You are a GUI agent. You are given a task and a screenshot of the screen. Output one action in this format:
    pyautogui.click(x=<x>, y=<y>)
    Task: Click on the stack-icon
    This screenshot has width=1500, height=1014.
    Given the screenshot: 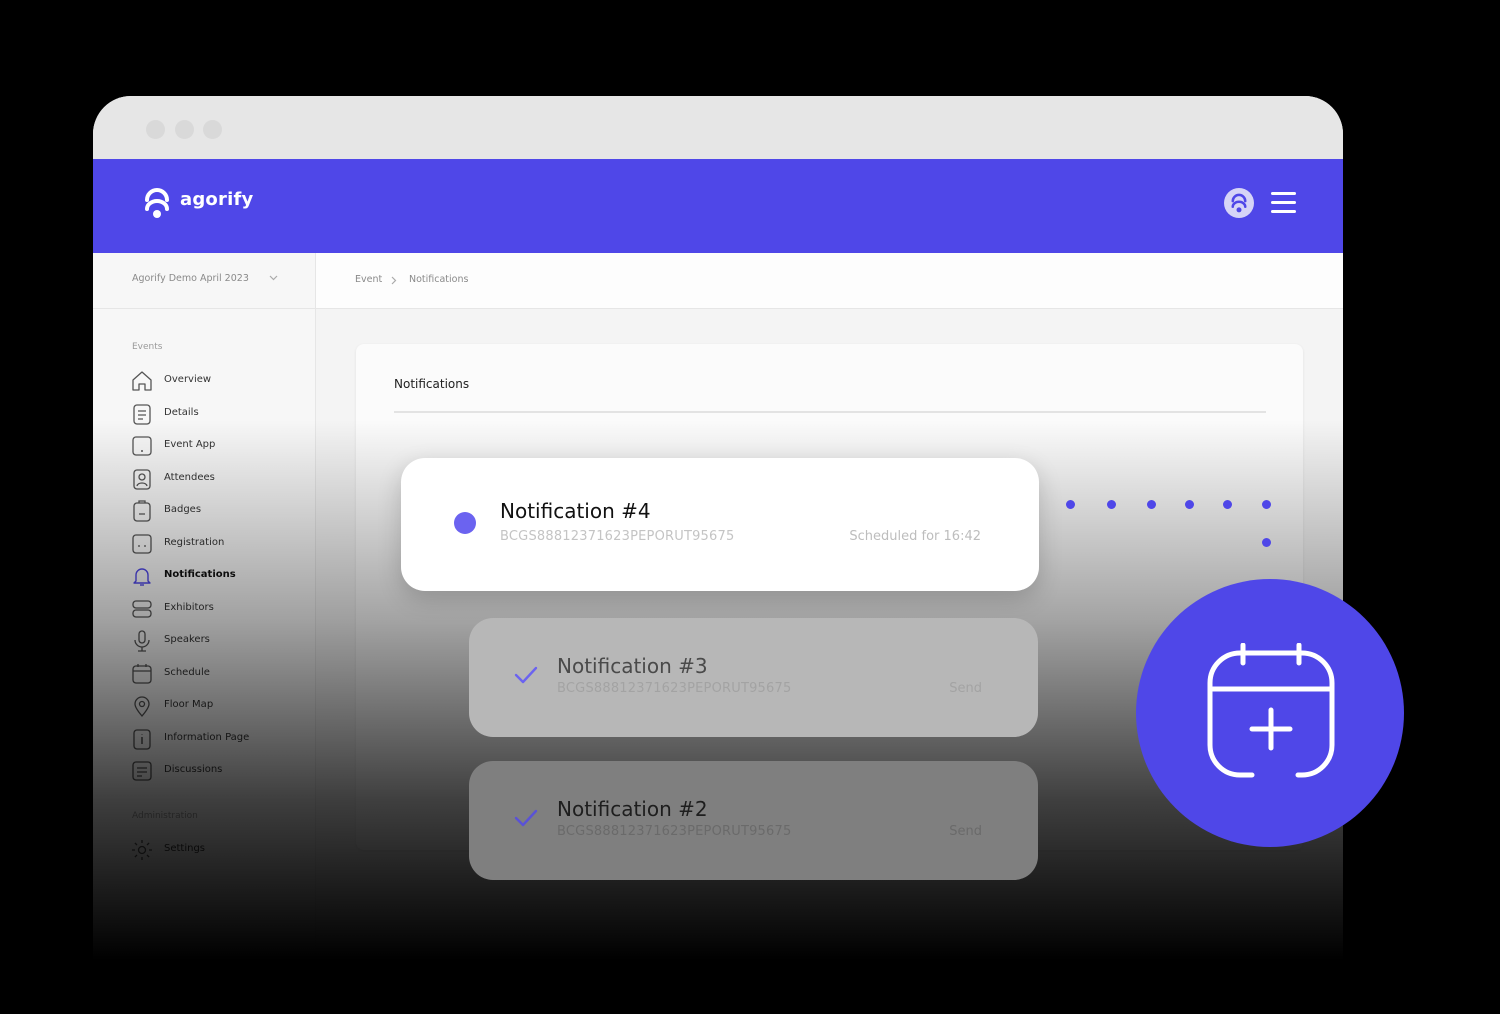 What is the action you would take?
    pyautogui.click(x=142, y=609)
    